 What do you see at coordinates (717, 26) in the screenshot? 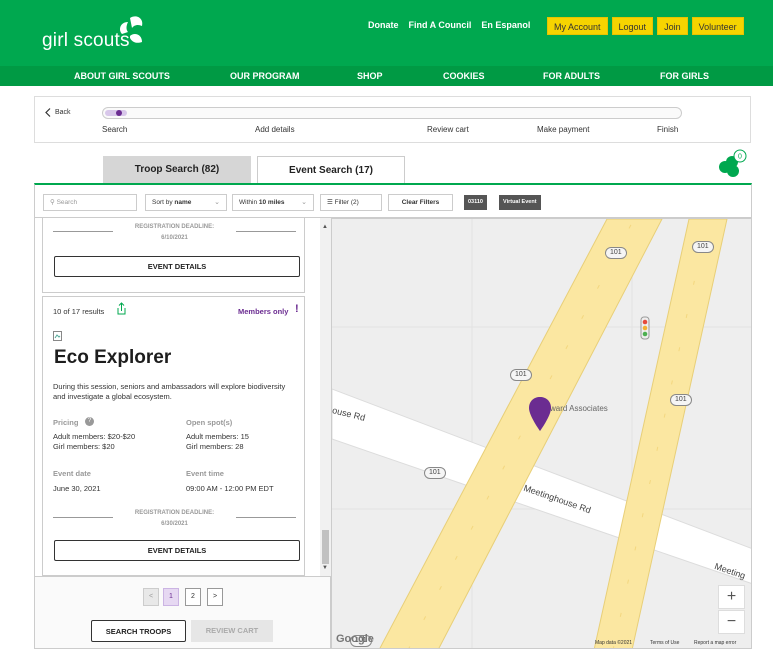
I see `volunteer-button: Volunteer` at bounding box center [717, 26].